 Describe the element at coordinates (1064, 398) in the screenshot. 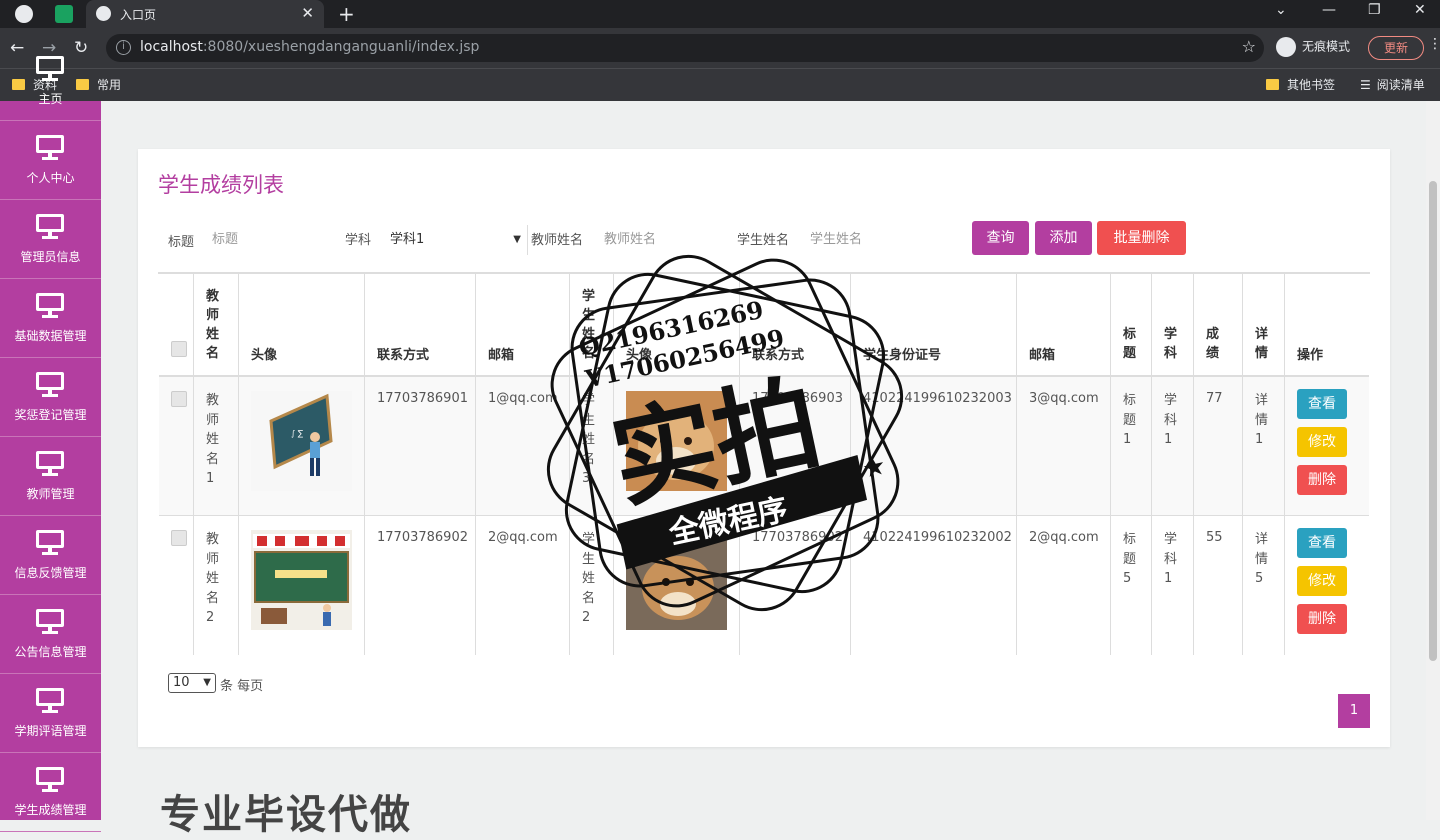

I see `student-email: 3@qq.com` at that location.